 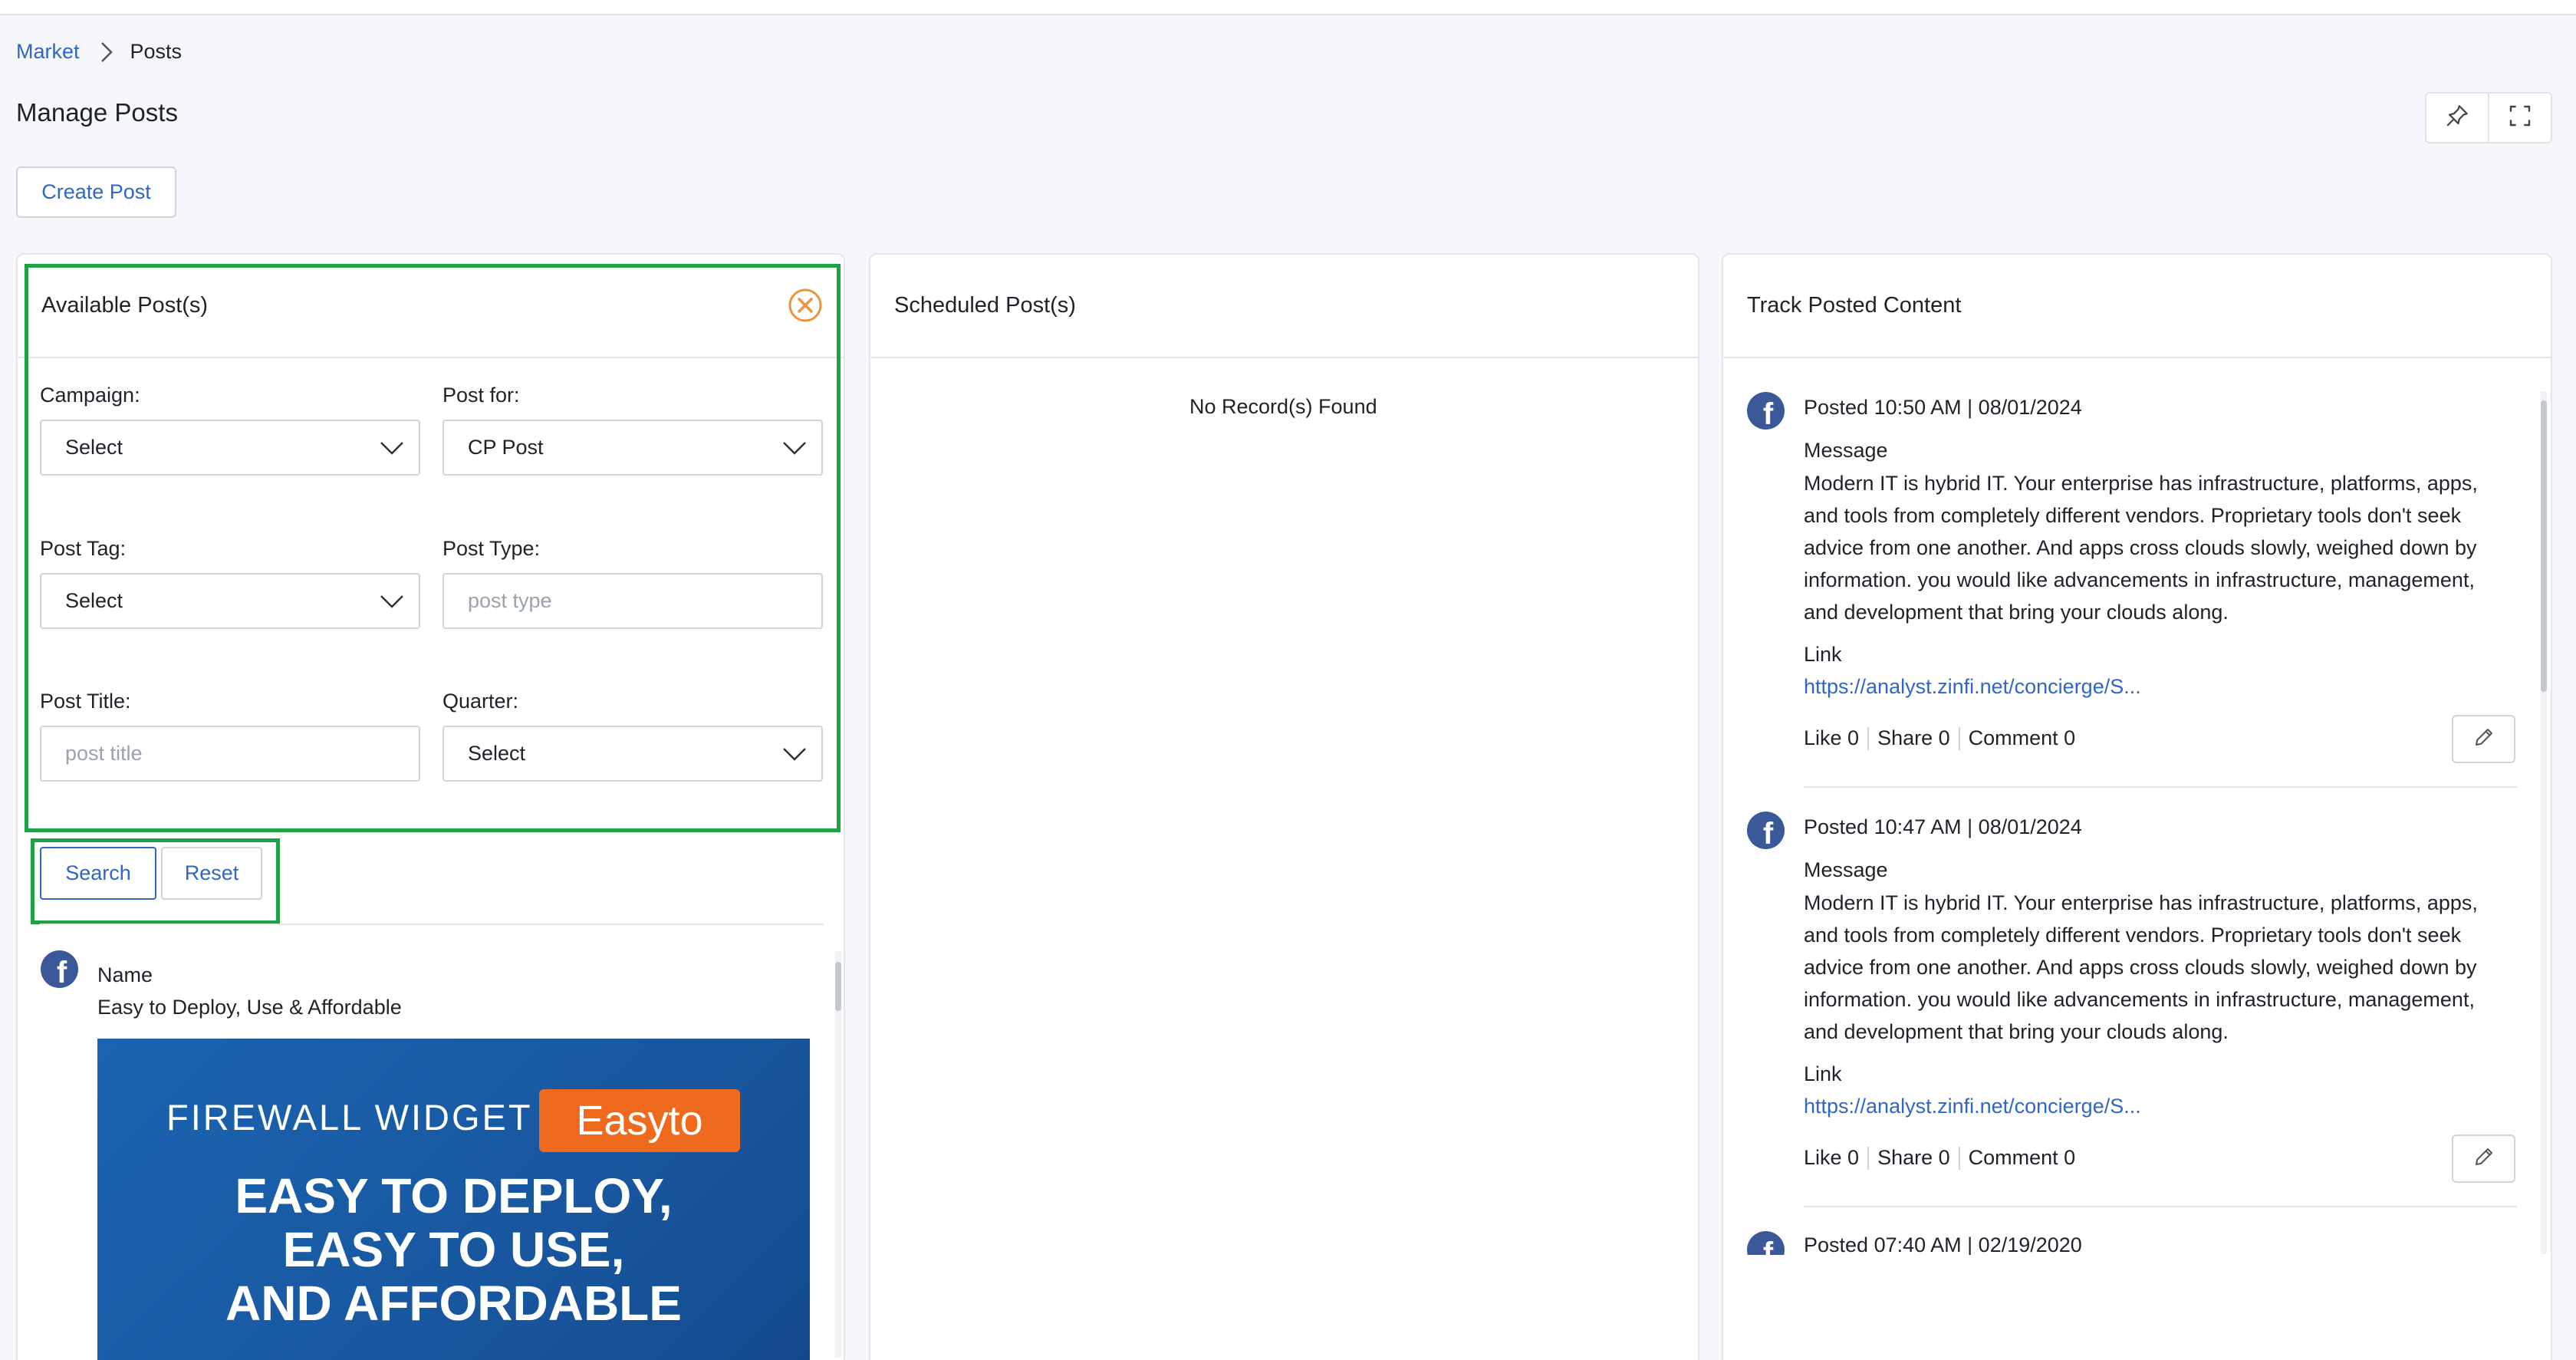 What do you see at coordinates (453, 1304) in the screenshot?
I see `banner-line: AND AFFORDABLE` at bounding box center [453, 1304].